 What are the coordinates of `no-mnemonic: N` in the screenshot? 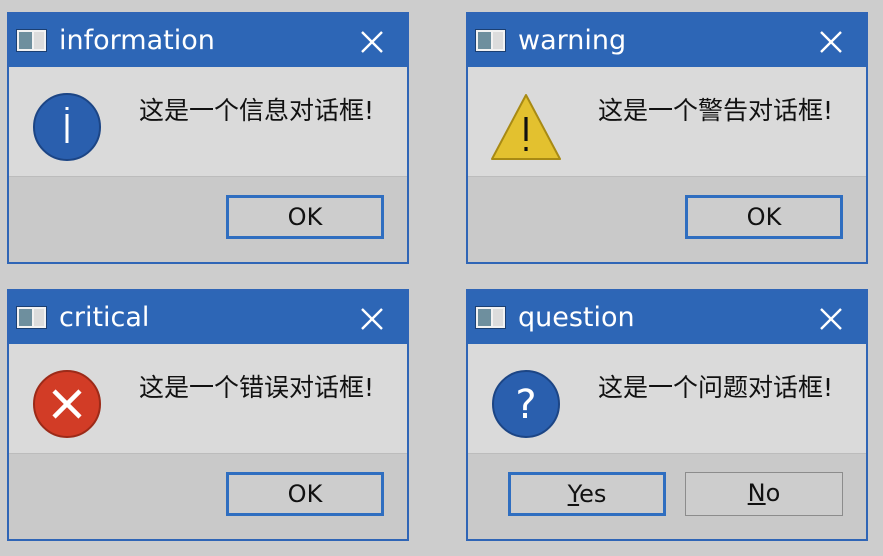 It's located at (756, 493).